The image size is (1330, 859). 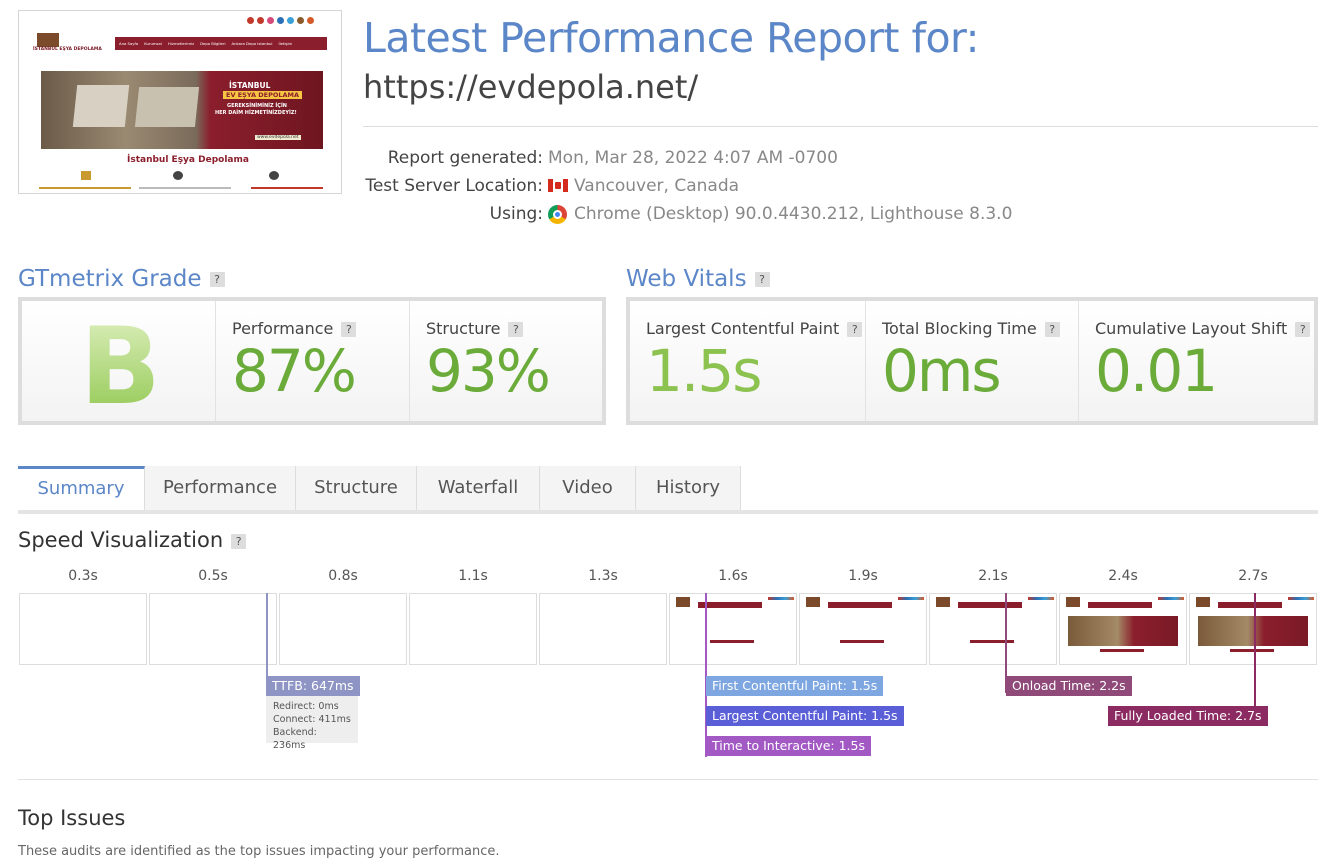 I want to click on lcp-marker-label: Largest Contentful Paint: 1.5s, so click(x=805, y=716).